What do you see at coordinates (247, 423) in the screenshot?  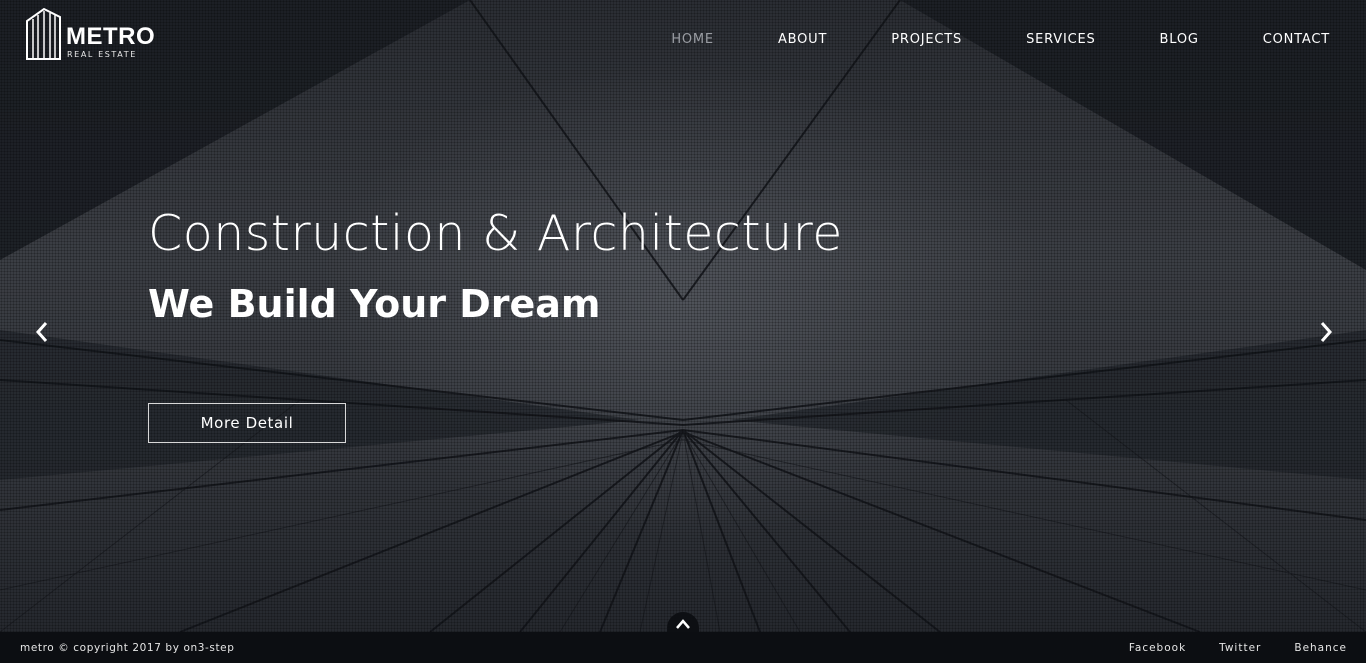 I see `more-detail-button: More Detail` at bounding box center [247, 423].